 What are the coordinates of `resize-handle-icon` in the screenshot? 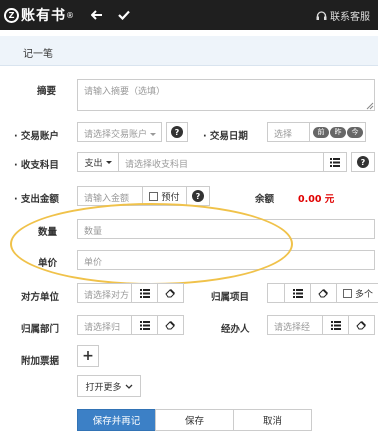 It's located at (370, 106).